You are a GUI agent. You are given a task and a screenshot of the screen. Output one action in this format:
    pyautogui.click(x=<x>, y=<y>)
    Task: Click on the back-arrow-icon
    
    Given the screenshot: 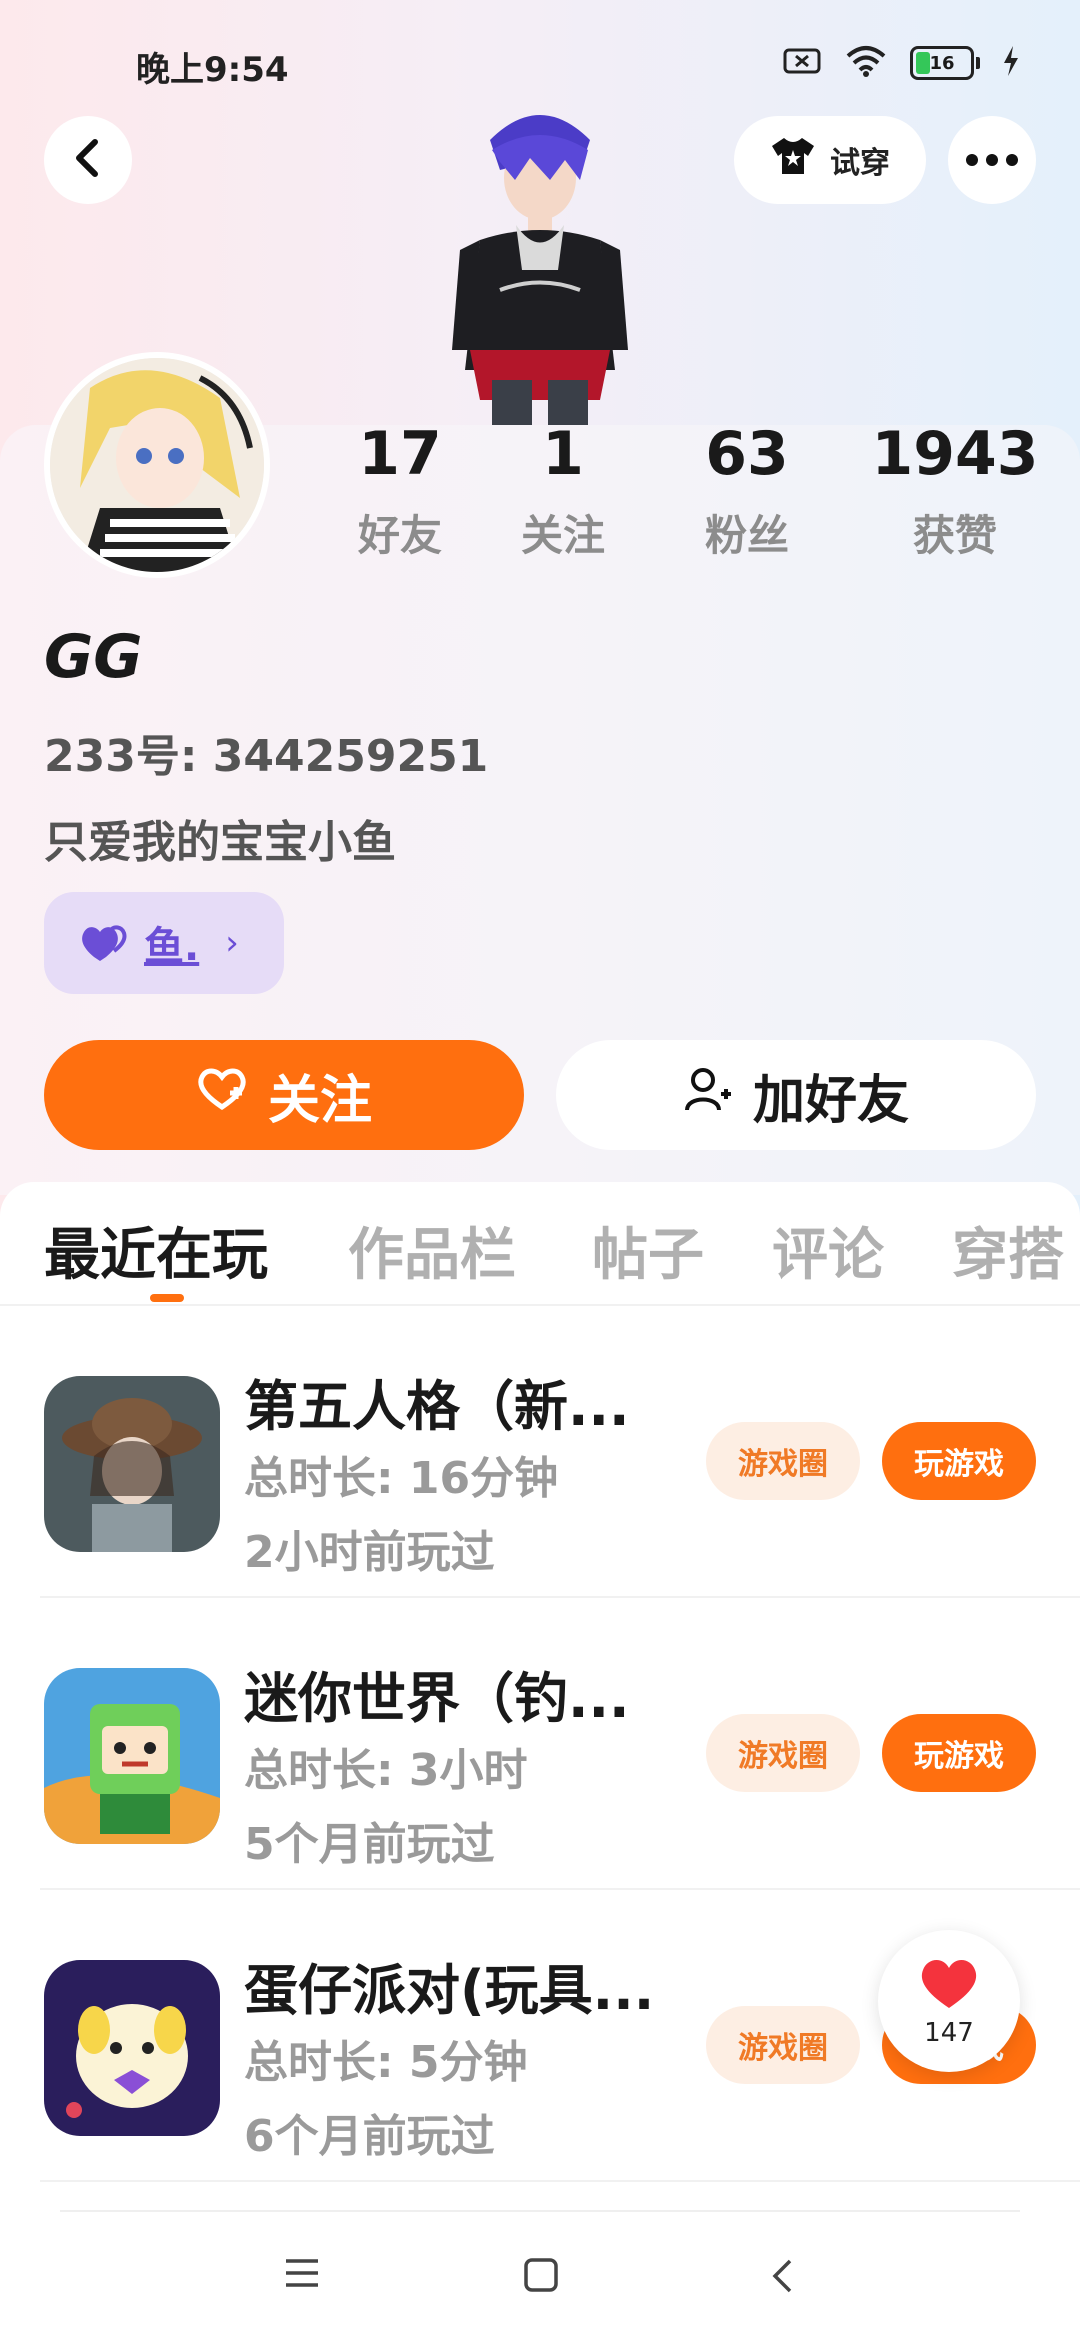 What is the action you would take?
    pyautogui.click(x=88, y=160)
    